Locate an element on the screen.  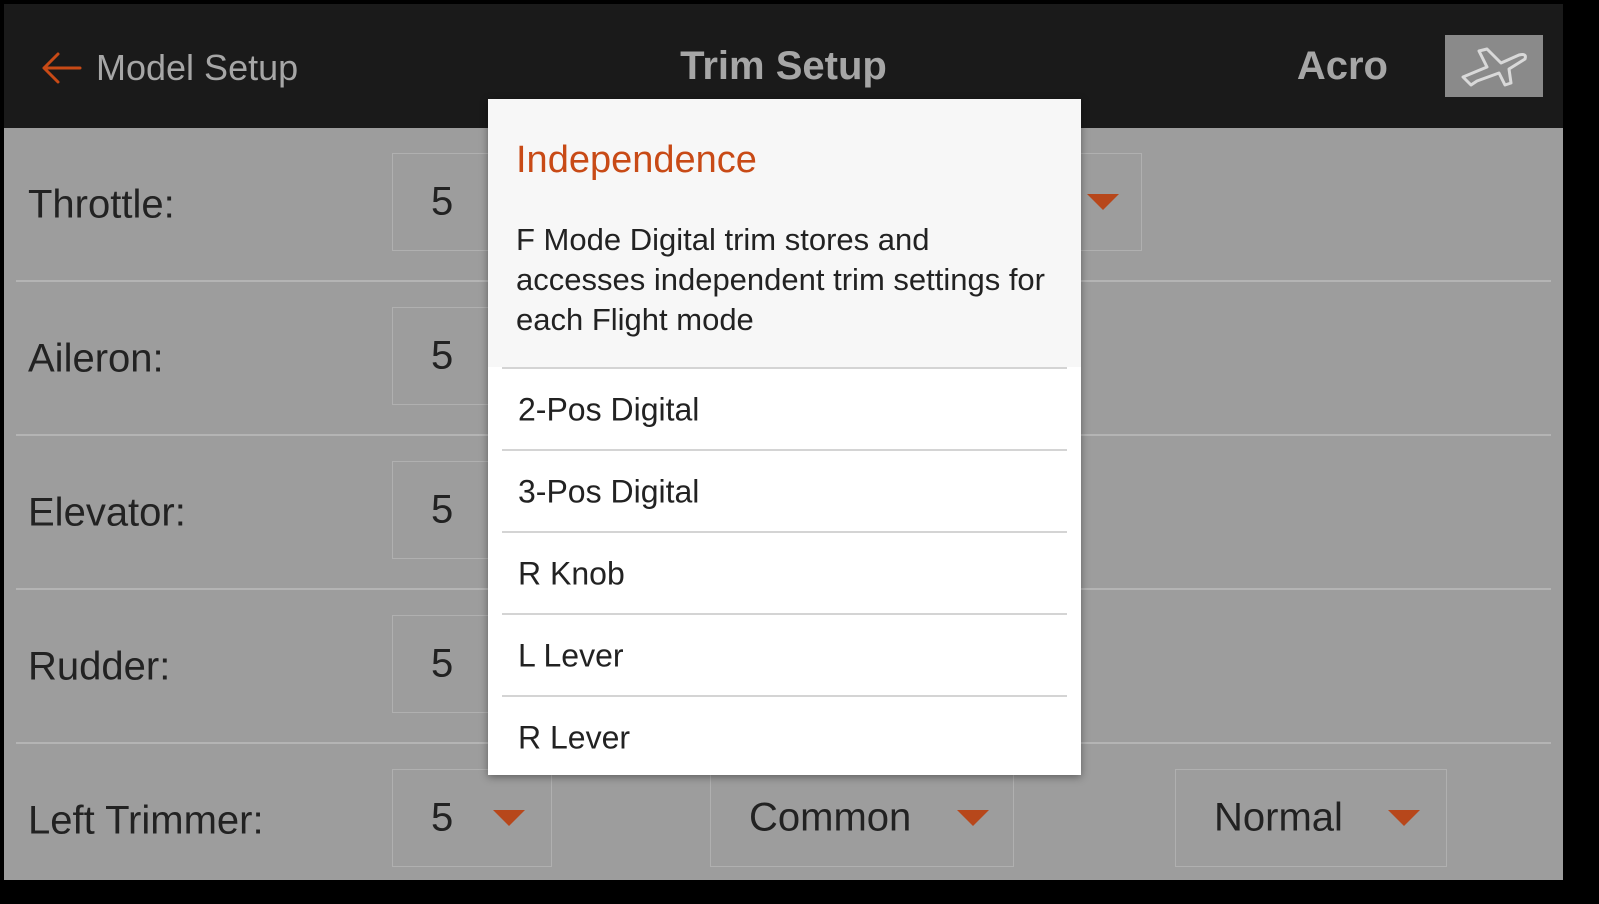
trim-mode-dropdown: Common is located at coordinates (862, 818).